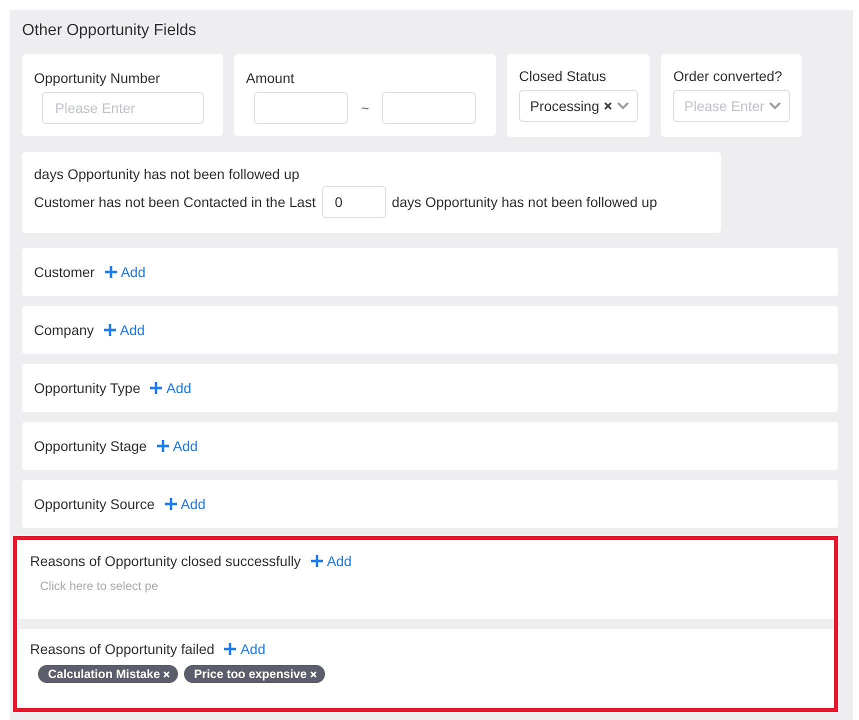 The width and height of the screenshot is (859, 720). What do you see at coordinates (87, 388) in the screenshot?
I see `section-label: Opportunity Type` at bounding box center [87, 388].